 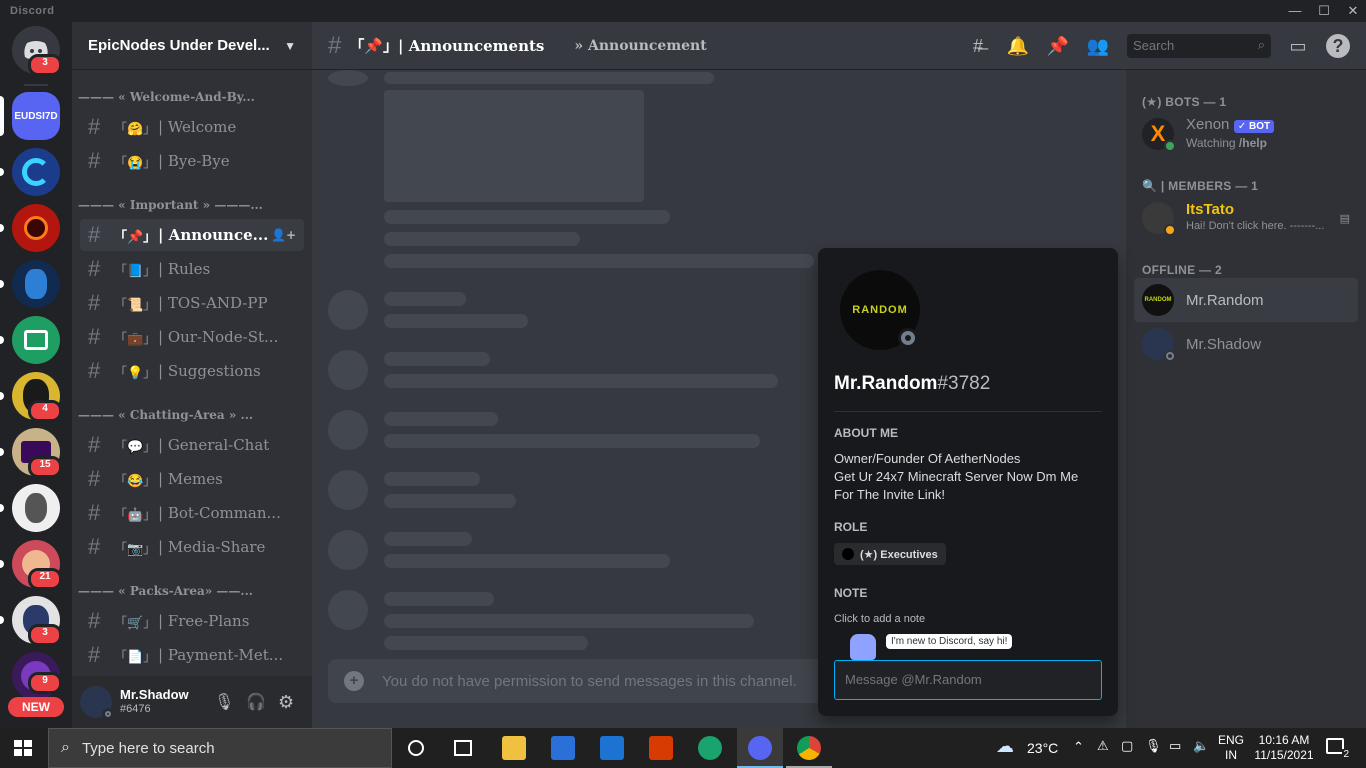 I want to click on guild-badge: 9, so click(x=45, y=683).